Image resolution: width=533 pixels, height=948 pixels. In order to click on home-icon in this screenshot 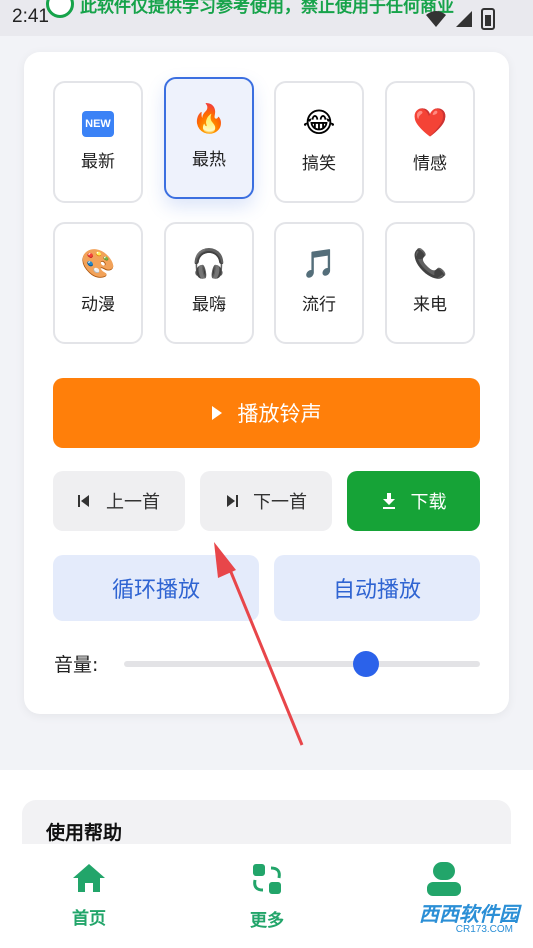, I will do `click(89, 878)`.